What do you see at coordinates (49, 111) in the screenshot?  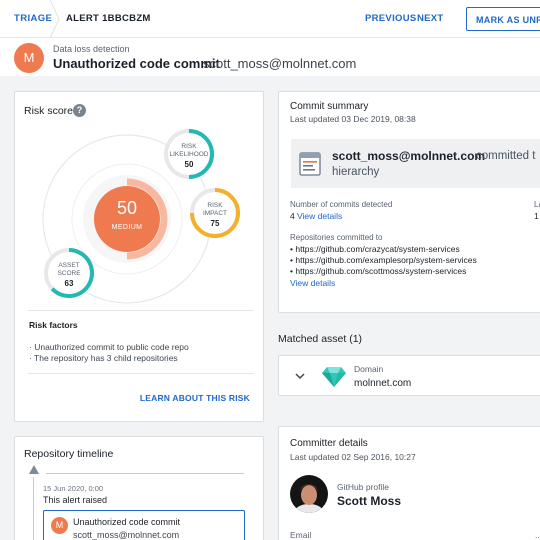 I see `risk-score-title: Risk score` at bounding box center [49, 111].